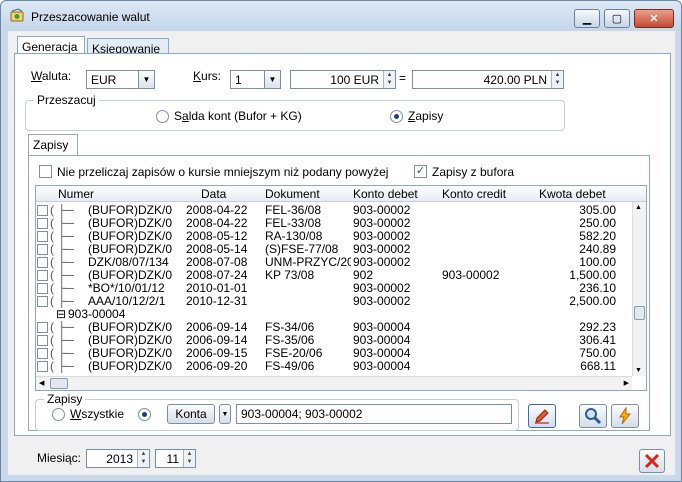 The image size is (682, 482). I want to click on amount-input: 100 EUR ▲ ▼, so click(343, 79).